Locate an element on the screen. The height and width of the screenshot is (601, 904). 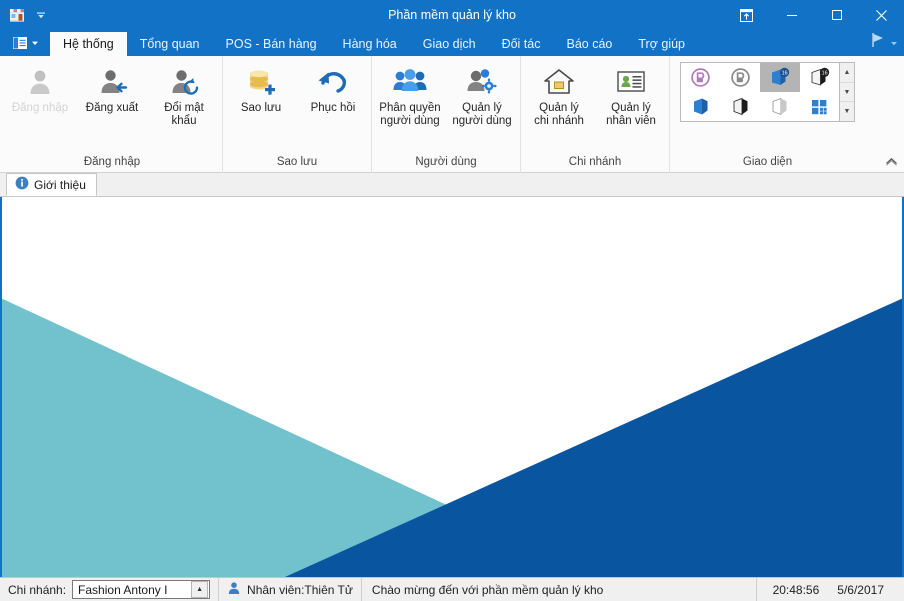
doi-mat-khau-button: Đổi mật khẩu is located at coordinates (184, 98).